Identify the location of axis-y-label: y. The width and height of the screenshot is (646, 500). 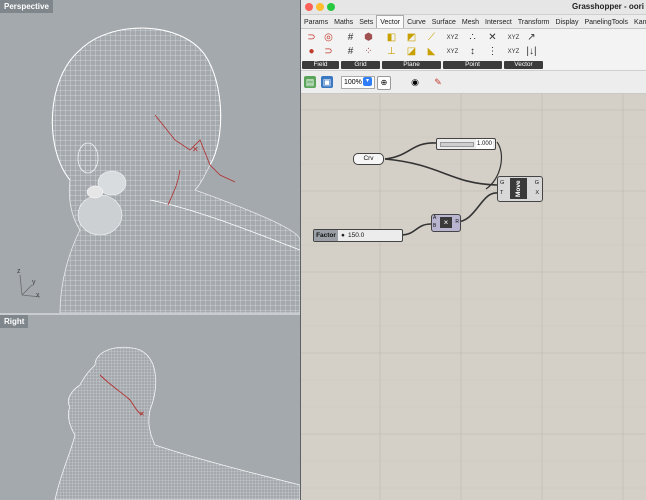
(34, 282).